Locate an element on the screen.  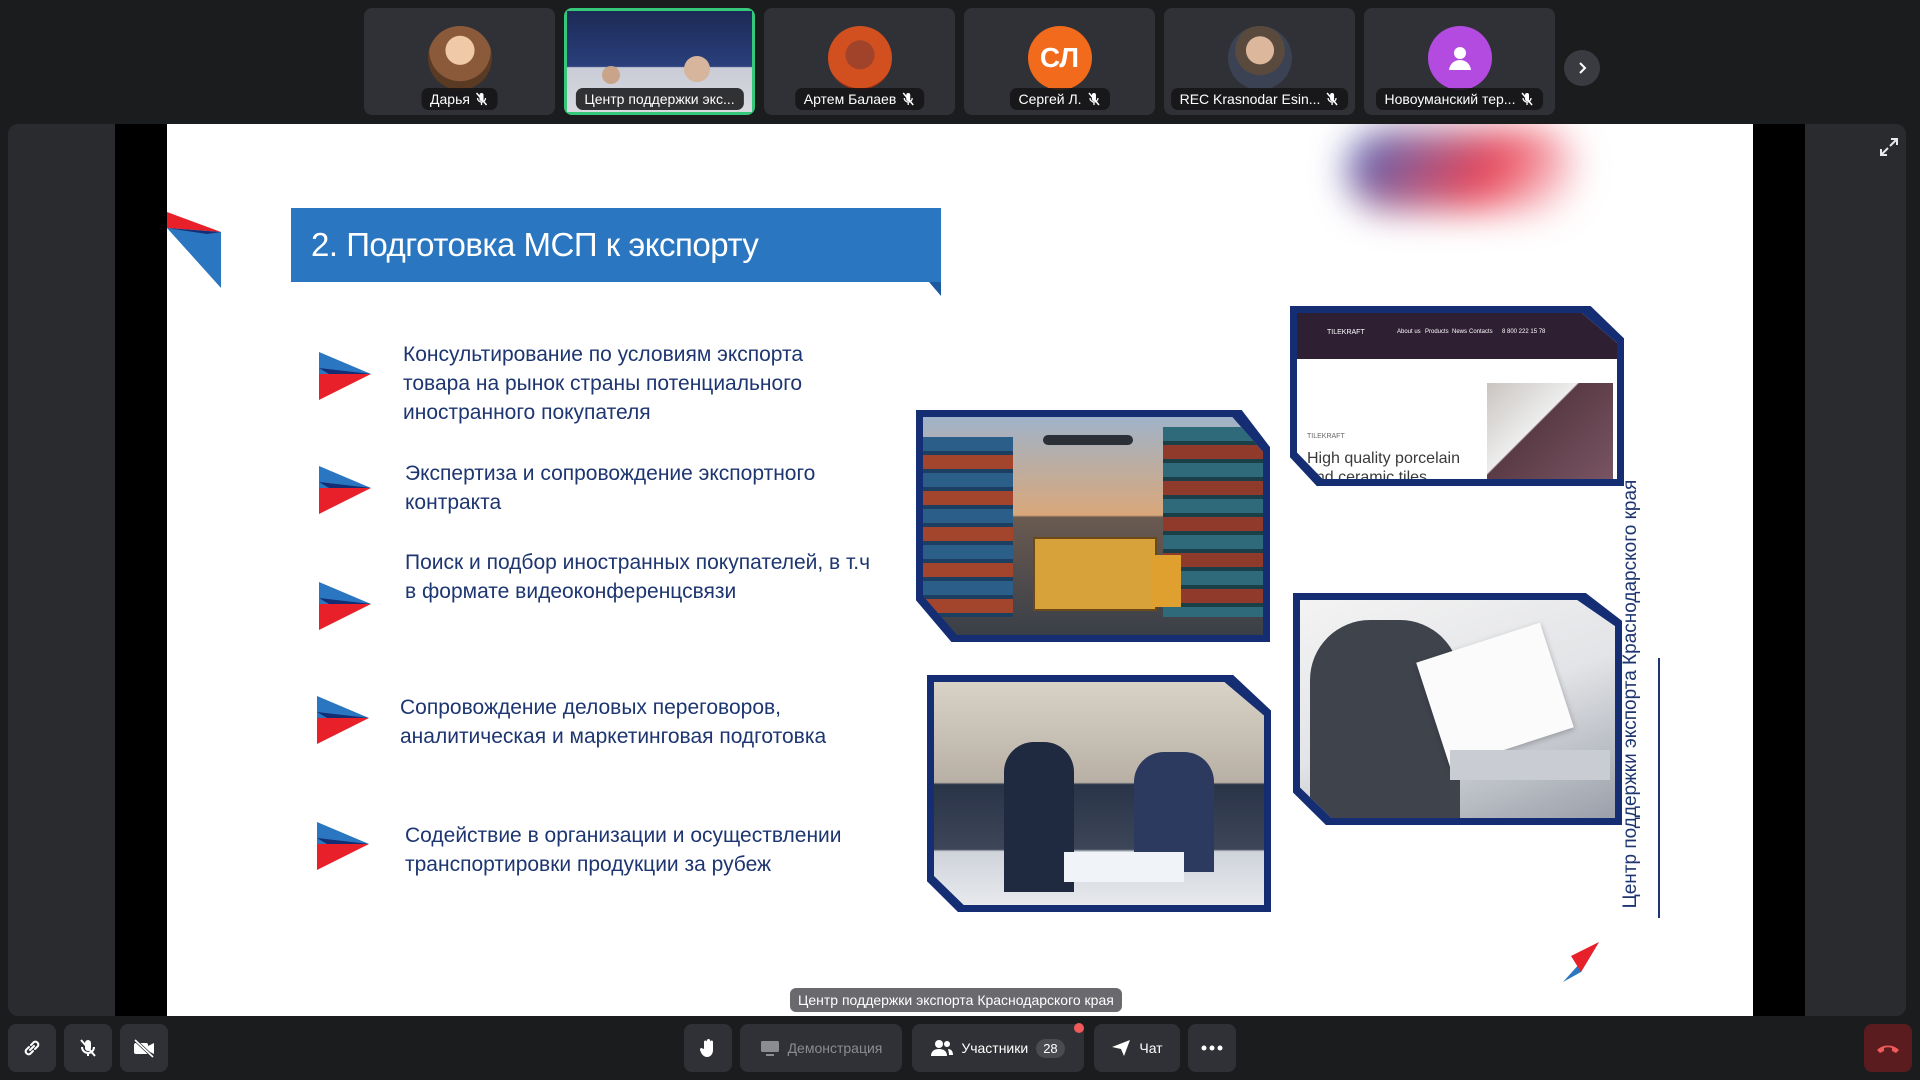
hang-up-icon is located at coordinates (1888, 1049).